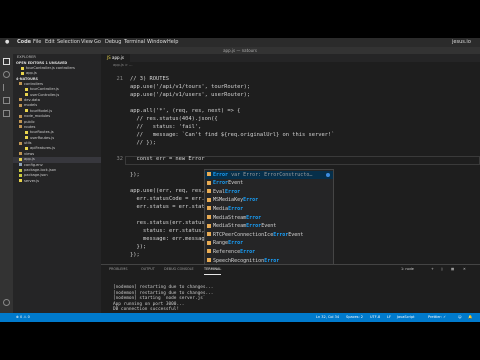 The height and width of the screenshot is (360, 480). I want to click on file-item: server.js, so click(57, 181).